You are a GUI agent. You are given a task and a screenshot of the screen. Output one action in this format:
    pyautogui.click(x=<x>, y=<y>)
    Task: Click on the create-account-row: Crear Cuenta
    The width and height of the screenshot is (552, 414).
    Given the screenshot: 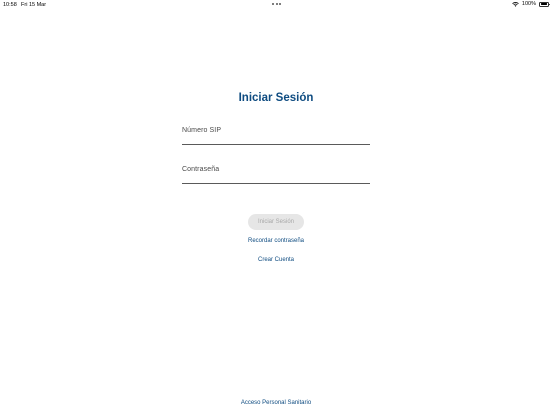 What is the action you would take?
    pyautogui.click(x=276, y=260)
    